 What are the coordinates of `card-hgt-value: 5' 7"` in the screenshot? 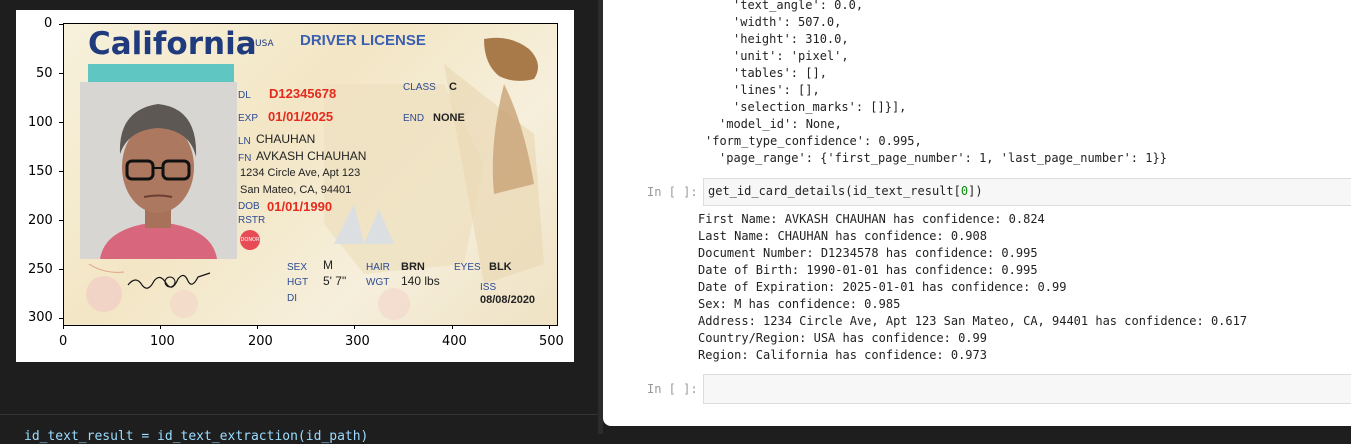 It's located at (335, 281).